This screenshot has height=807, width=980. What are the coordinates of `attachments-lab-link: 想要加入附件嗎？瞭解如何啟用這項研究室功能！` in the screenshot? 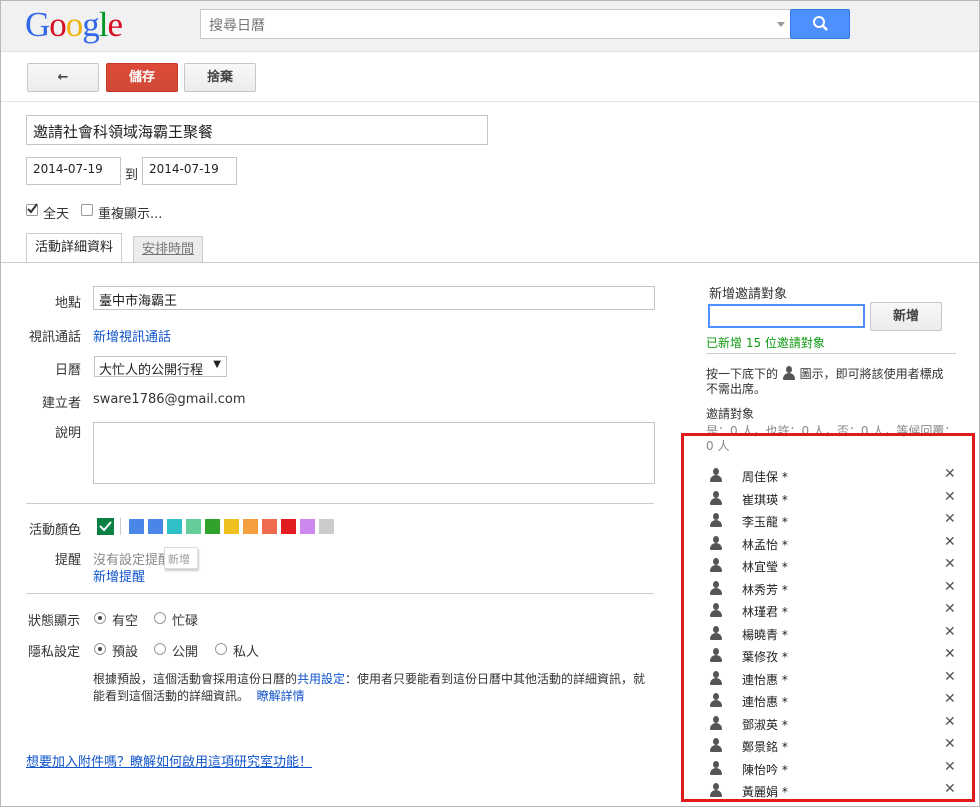 It's located at (169, 760).